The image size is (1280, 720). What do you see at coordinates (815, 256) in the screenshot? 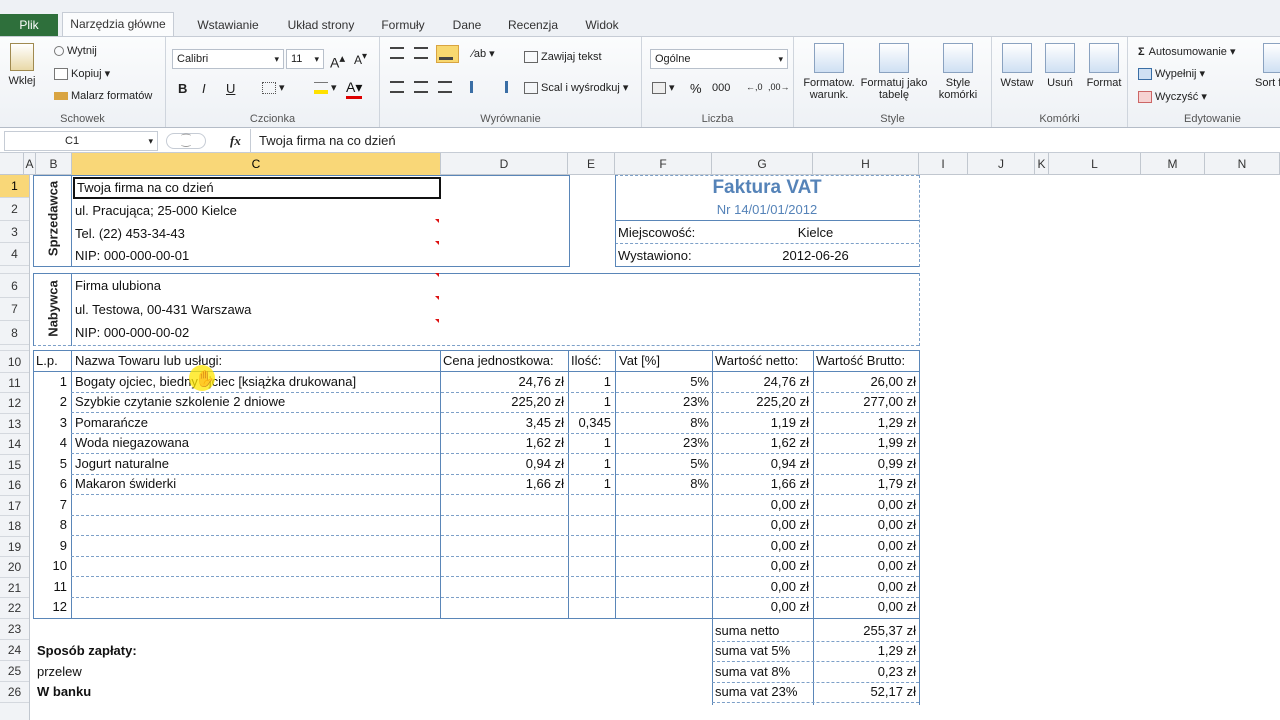
I see `date-value: 2012-06-26` at bounding box center [815, 256].